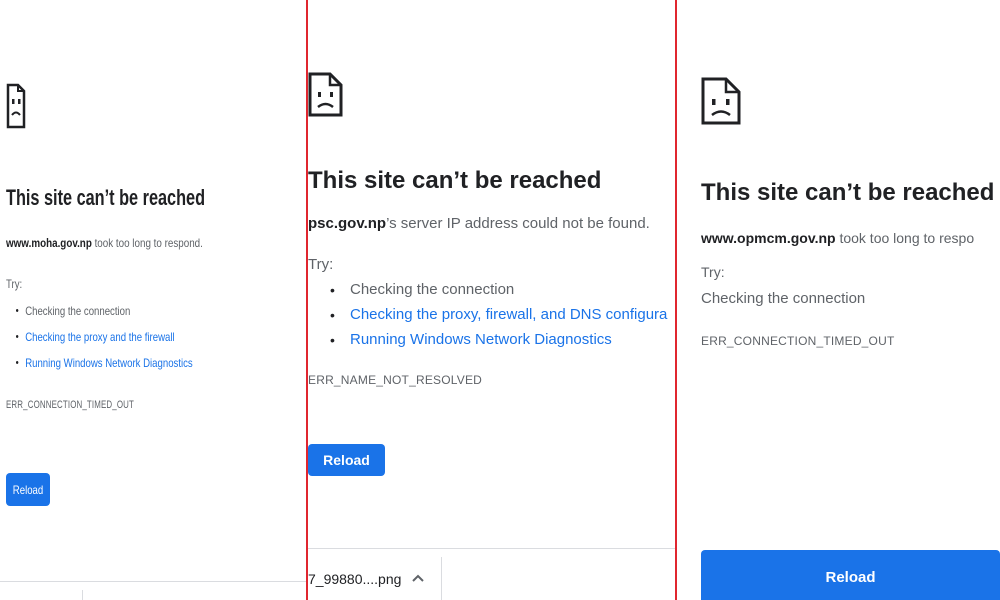 The width and height of the screenshot is (1000, 600). Describe the element at coordinates (518, 223) in the screenshot. I see `error-message-text: ’s server IP address could not be found.` at that location.